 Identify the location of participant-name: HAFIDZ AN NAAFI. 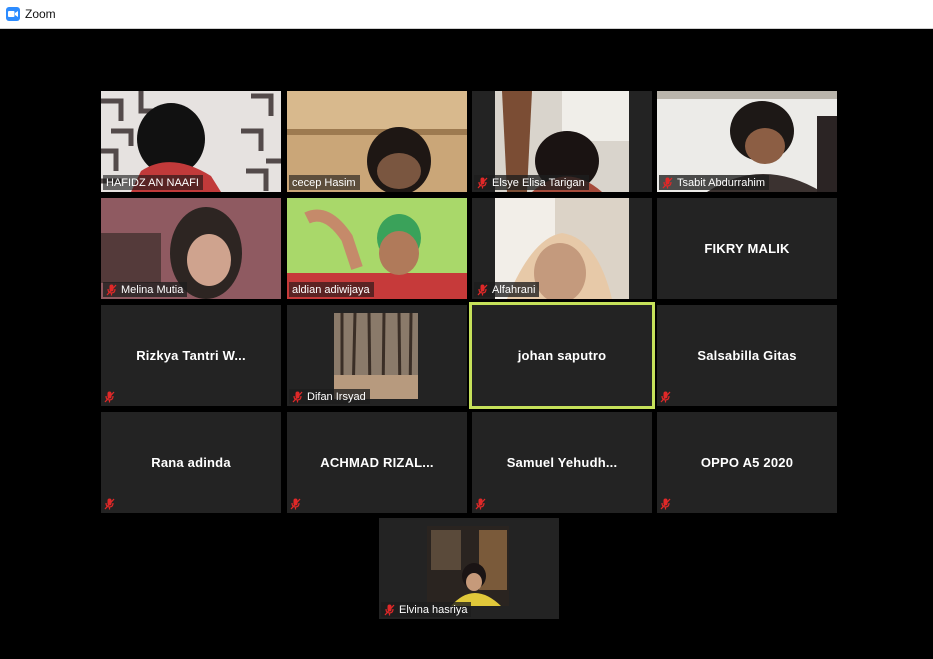
(152, 182).